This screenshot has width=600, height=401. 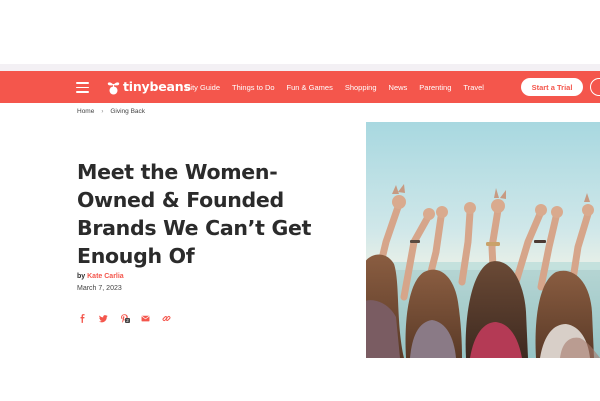 I want to click on breadcrumb-home: Home, so click(x=85, y=111).